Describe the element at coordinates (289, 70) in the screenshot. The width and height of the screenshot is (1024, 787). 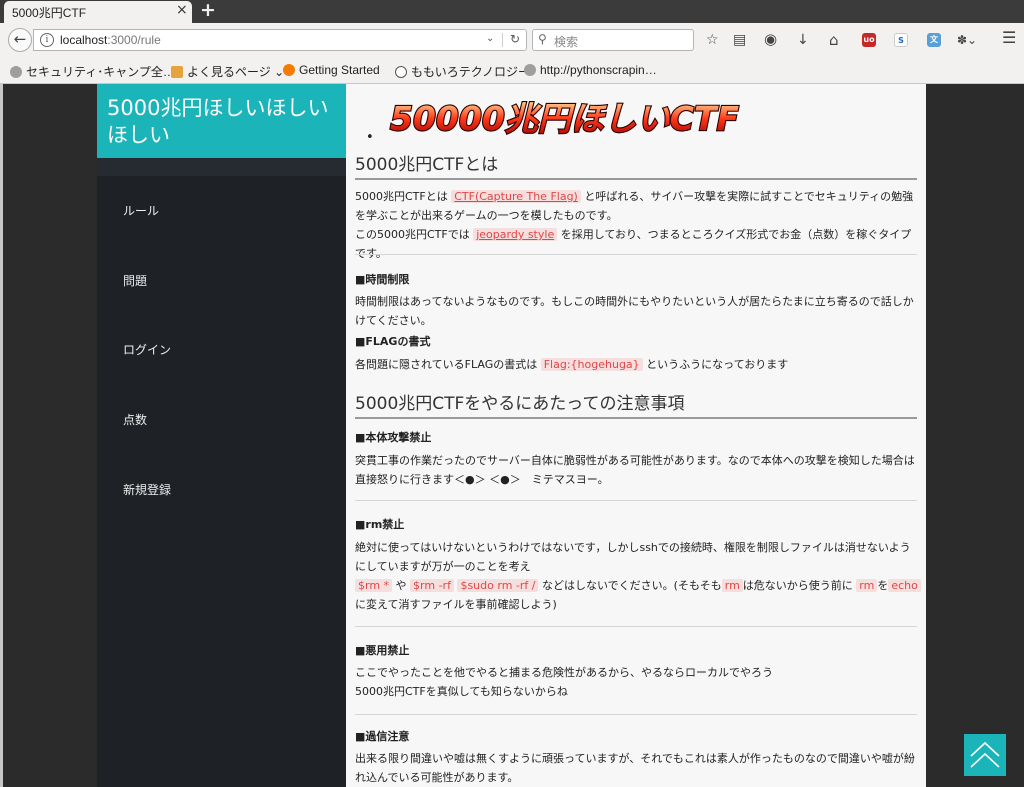
I see `firefox-icon` at that location.